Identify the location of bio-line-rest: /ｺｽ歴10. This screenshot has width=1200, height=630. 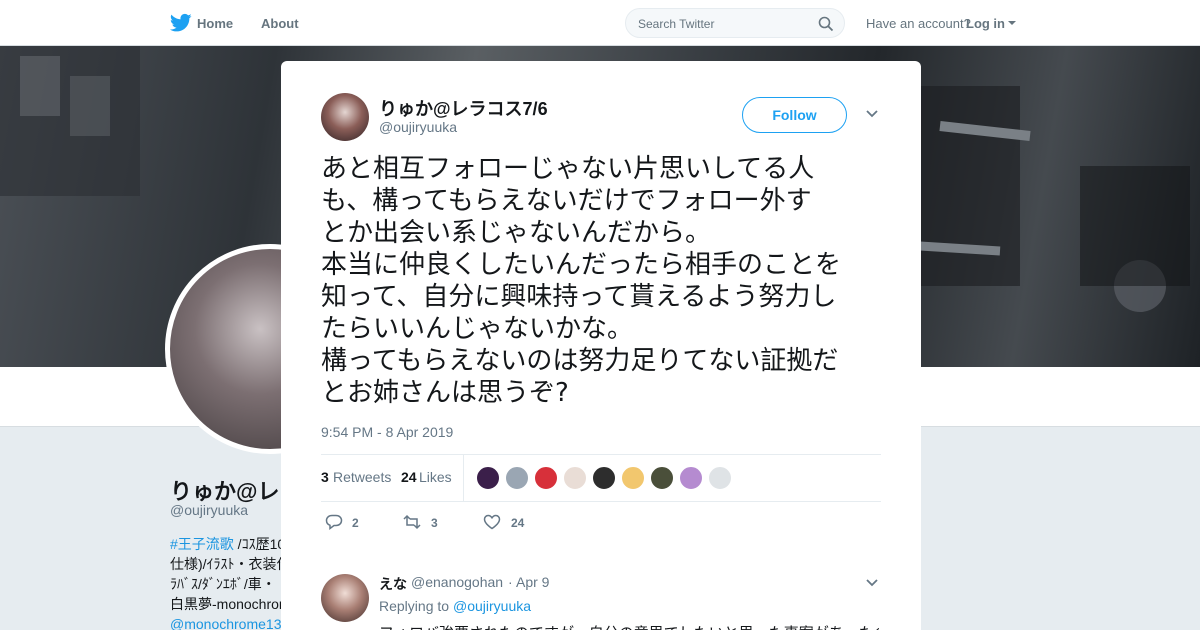
(259, 544).